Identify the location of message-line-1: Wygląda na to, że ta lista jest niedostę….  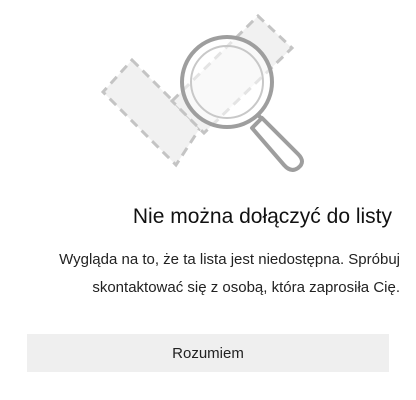
(229, 259).